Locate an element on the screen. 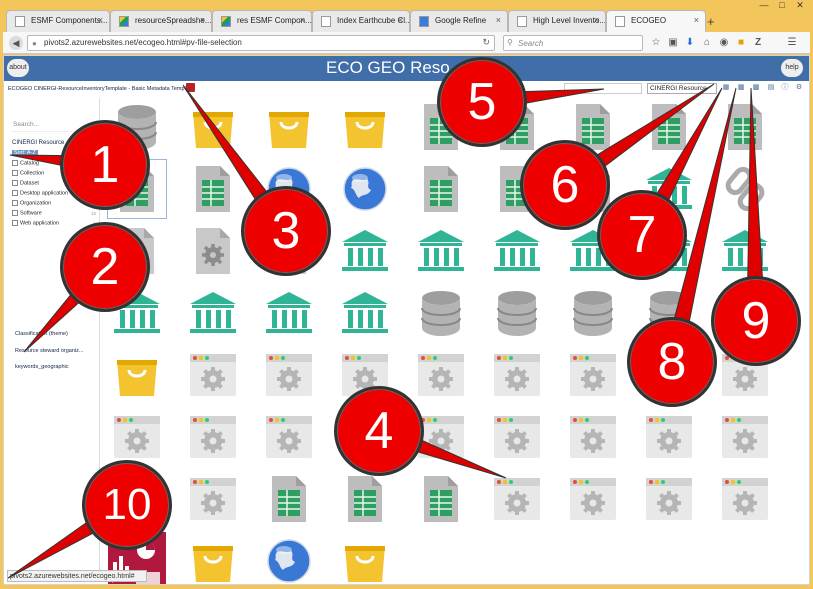 This screenshot has width=813, height=589. callout-2: 2 is located at coordinates (105, 267).